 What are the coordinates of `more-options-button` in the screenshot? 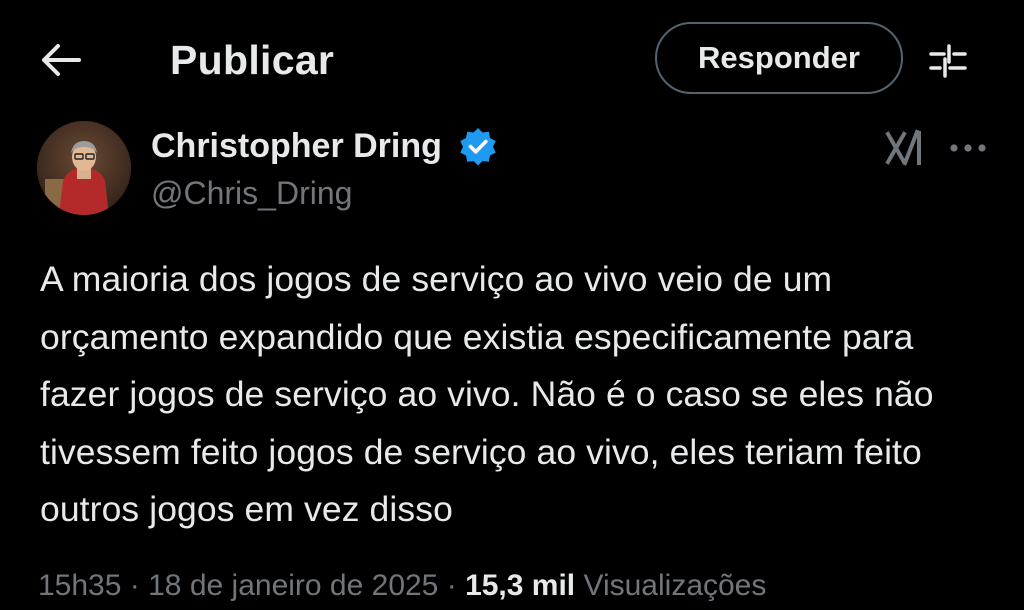 It's located at (968, 148).